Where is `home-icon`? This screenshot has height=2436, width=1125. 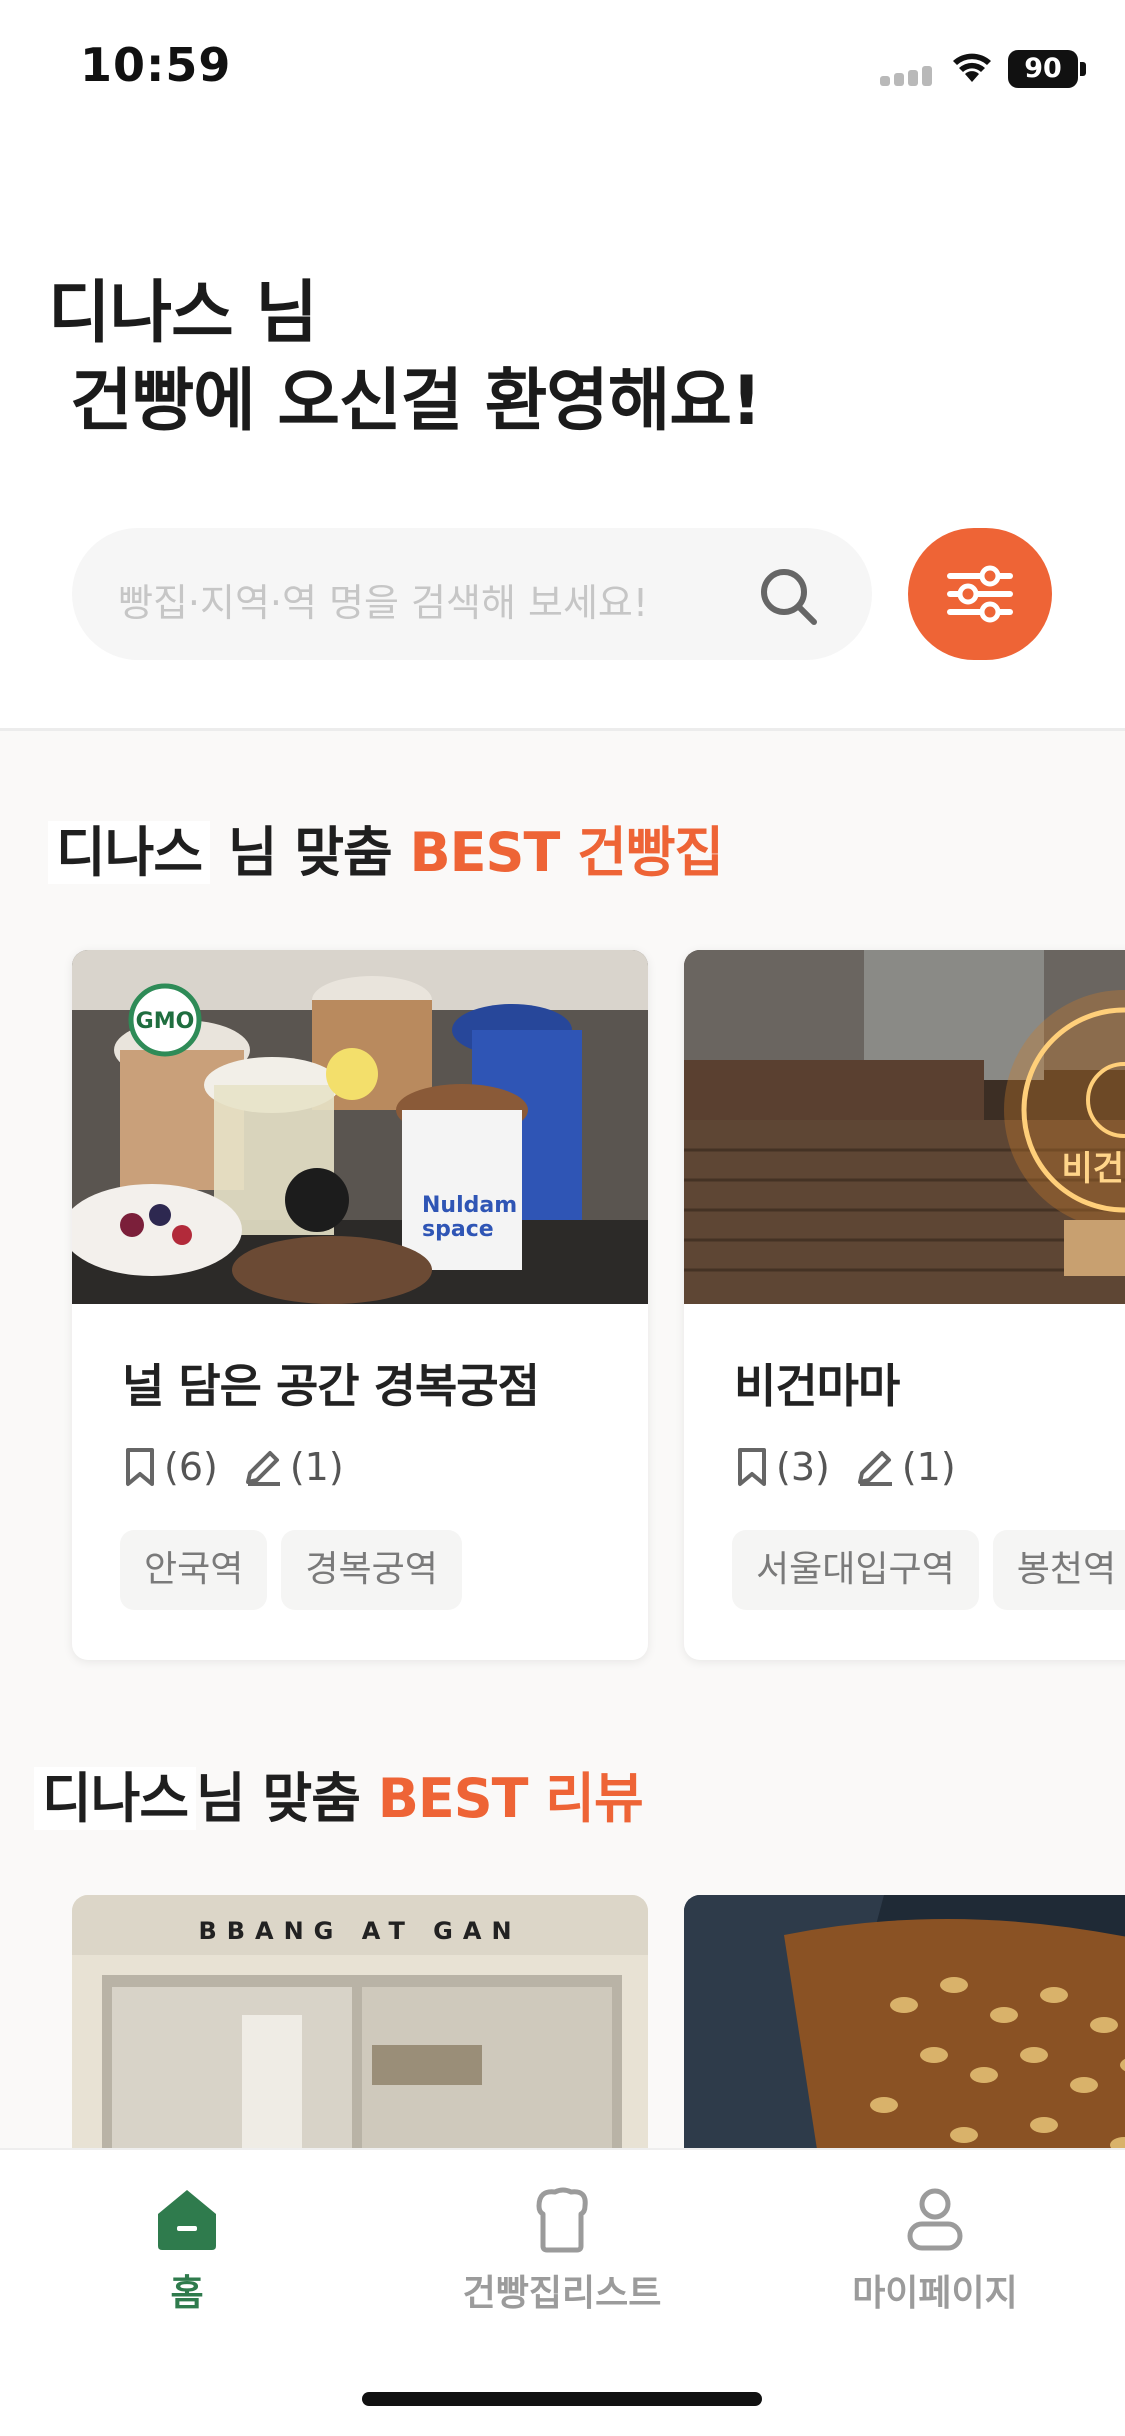
home-icon is located at coordinates (187, 2220).